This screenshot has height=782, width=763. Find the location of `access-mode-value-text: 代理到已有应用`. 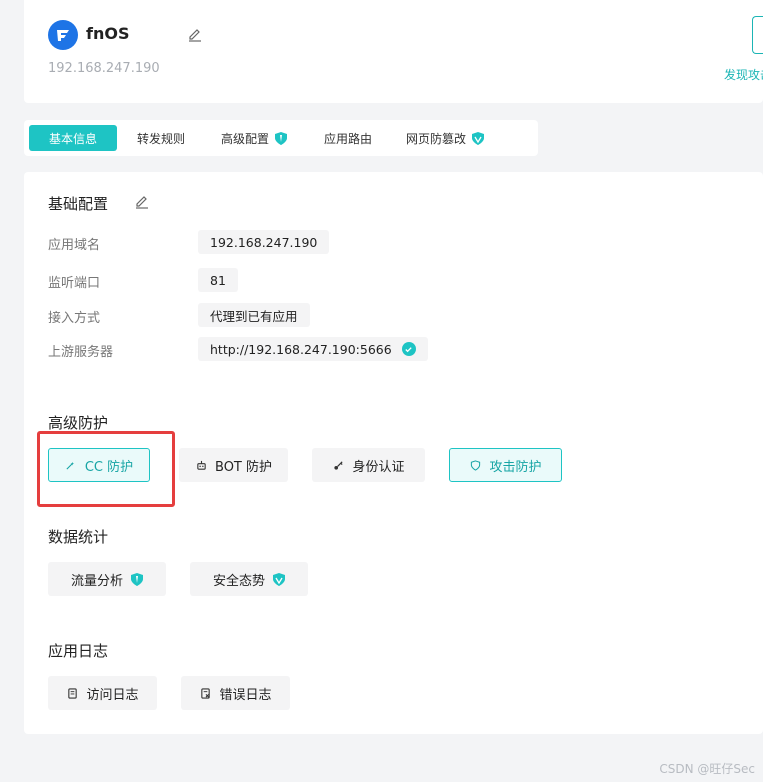

access-mode-value-text: 代理到已有应用 is located at coordinates (254, 316).